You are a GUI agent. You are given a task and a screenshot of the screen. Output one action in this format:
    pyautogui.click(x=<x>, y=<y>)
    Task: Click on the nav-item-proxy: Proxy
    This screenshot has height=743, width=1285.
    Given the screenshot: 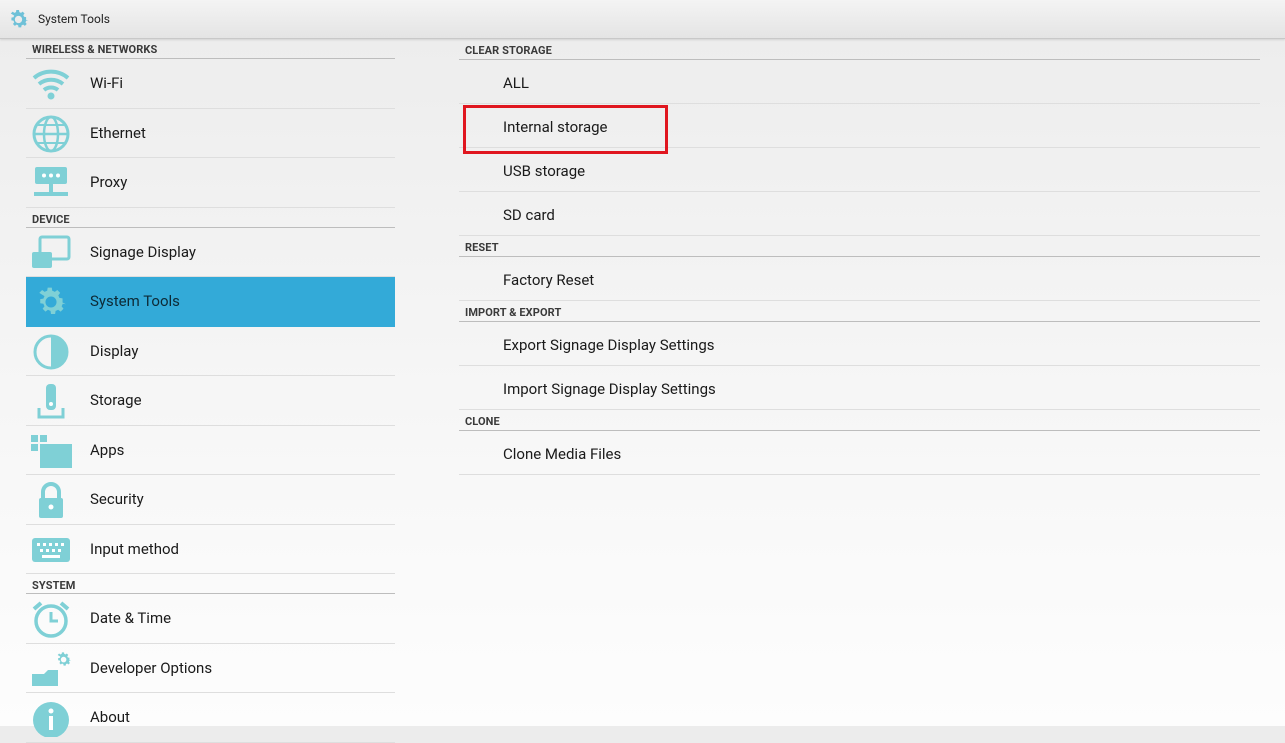 What is the action you would take?
    pyautogui.click(x=210, y=183)
    